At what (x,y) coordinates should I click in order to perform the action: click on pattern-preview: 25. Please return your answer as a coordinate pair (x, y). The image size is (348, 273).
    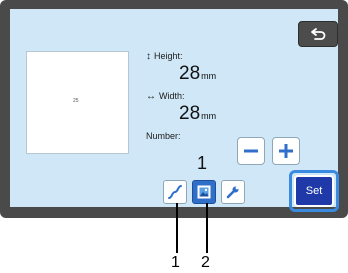
    Looking at the image, I should click on (77, 102).